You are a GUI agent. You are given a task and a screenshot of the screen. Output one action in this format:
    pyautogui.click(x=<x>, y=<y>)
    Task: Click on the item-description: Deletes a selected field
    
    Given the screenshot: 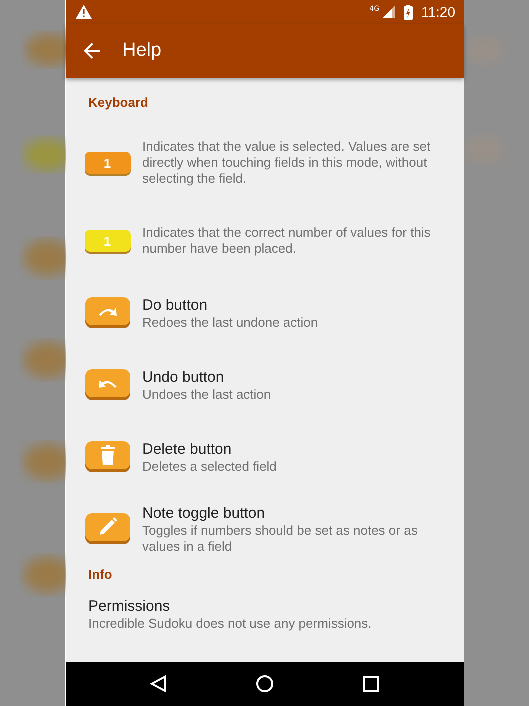 What is the action you would take?
    pyautogui.click(x=210, y=466)
    